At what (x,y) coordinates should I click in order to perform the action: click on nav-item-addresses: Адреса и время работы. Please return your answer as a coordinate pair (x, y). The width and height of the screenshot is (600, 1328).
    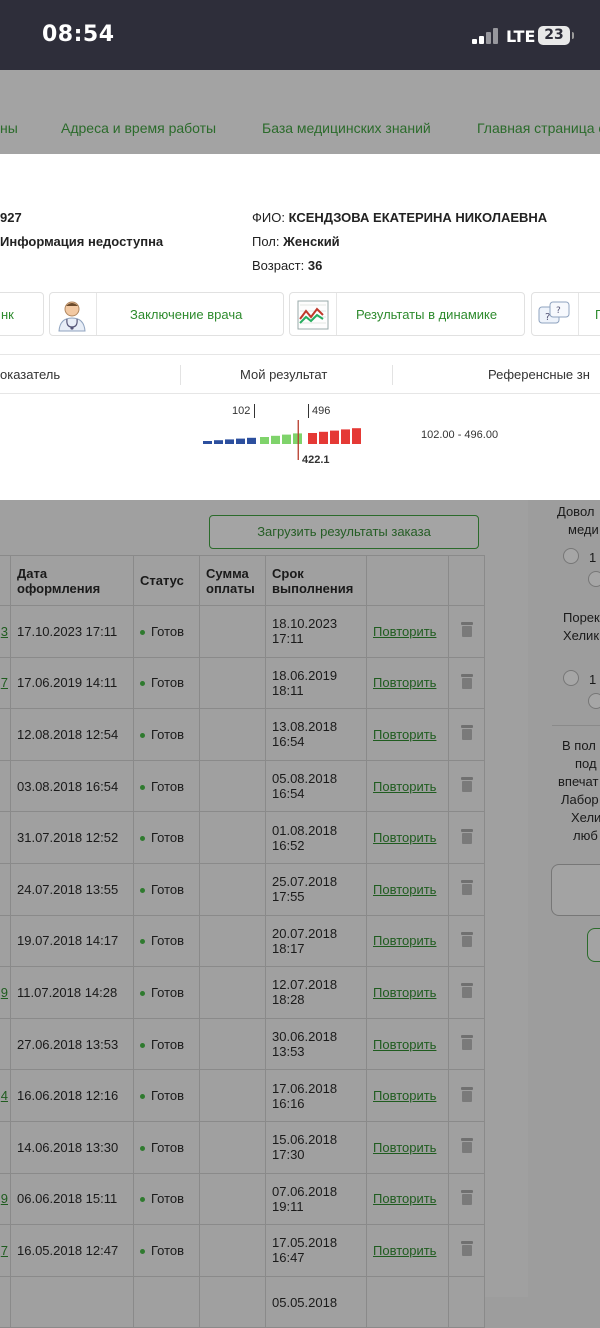
    Looking at the image, I should click on (138, 128).